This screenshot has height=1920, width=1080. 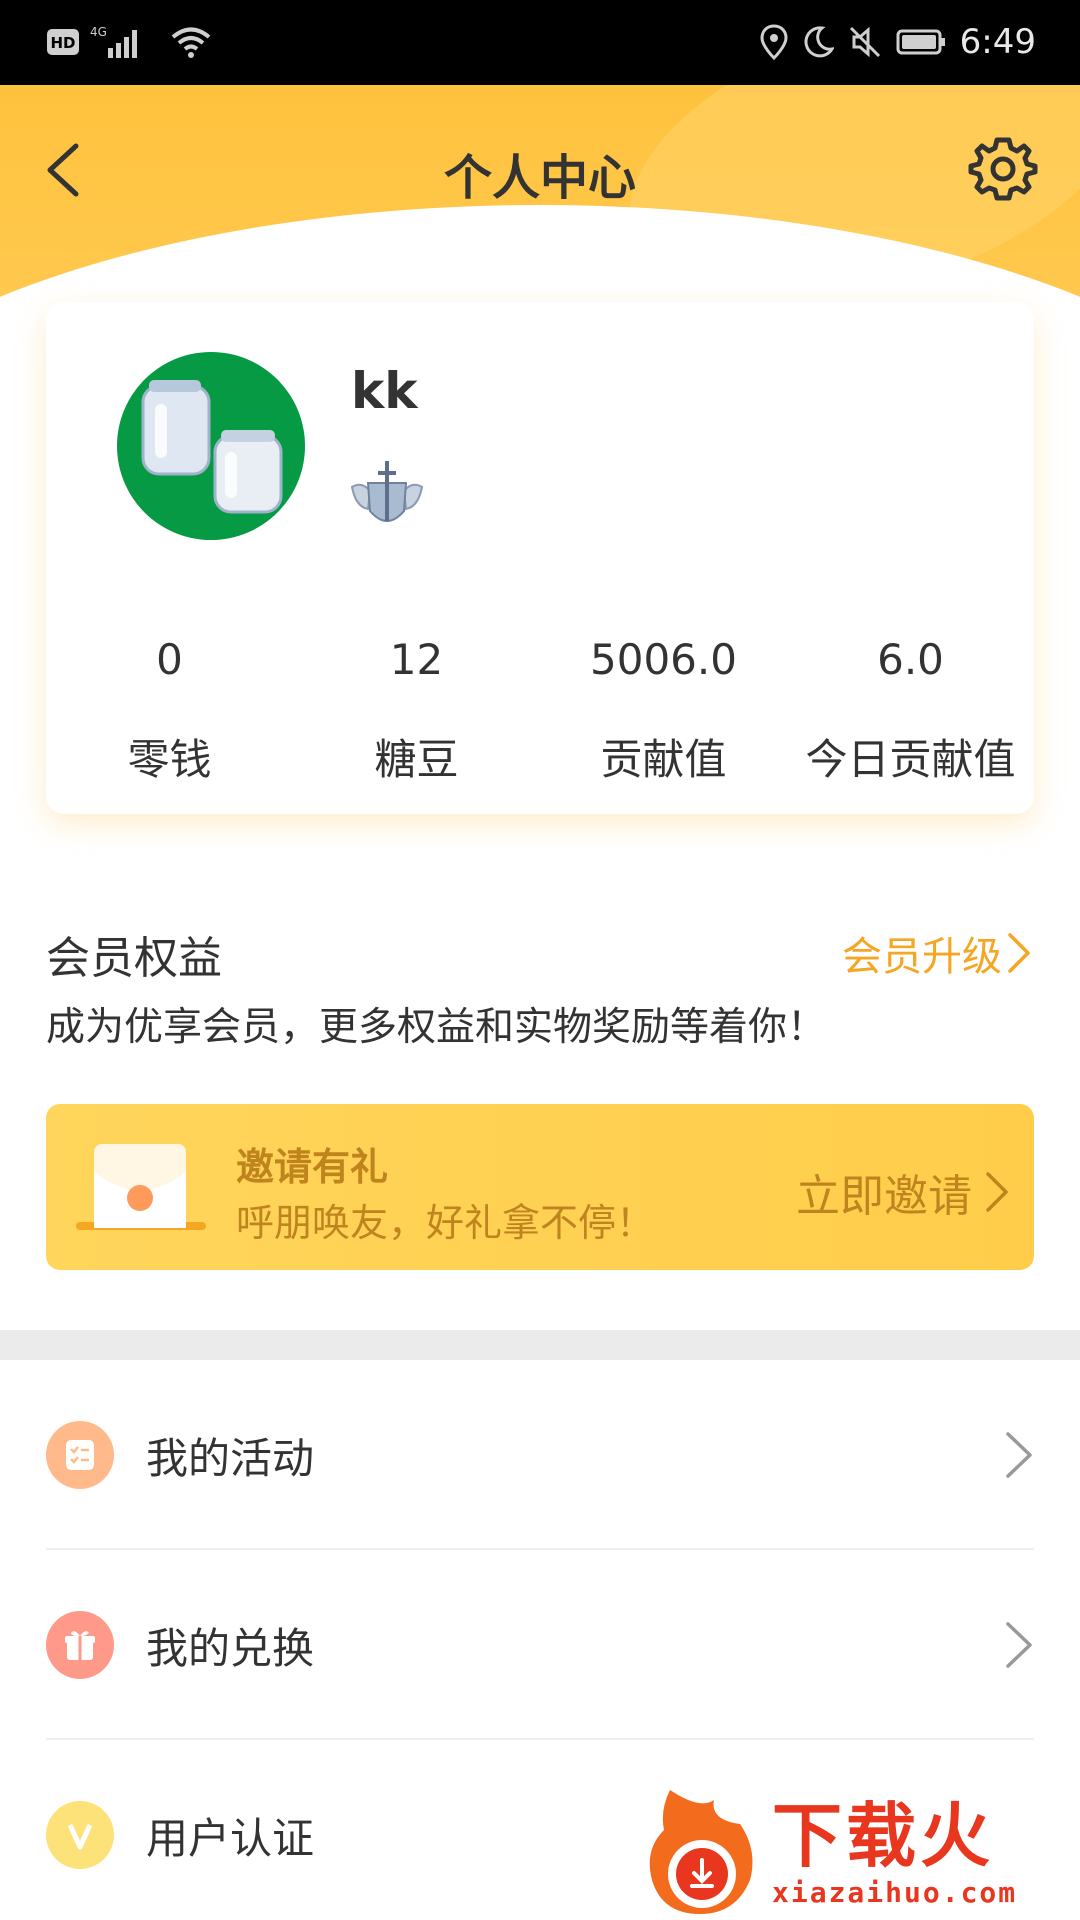 I want to click on checklist-icon, so click(x=80, y=1455).